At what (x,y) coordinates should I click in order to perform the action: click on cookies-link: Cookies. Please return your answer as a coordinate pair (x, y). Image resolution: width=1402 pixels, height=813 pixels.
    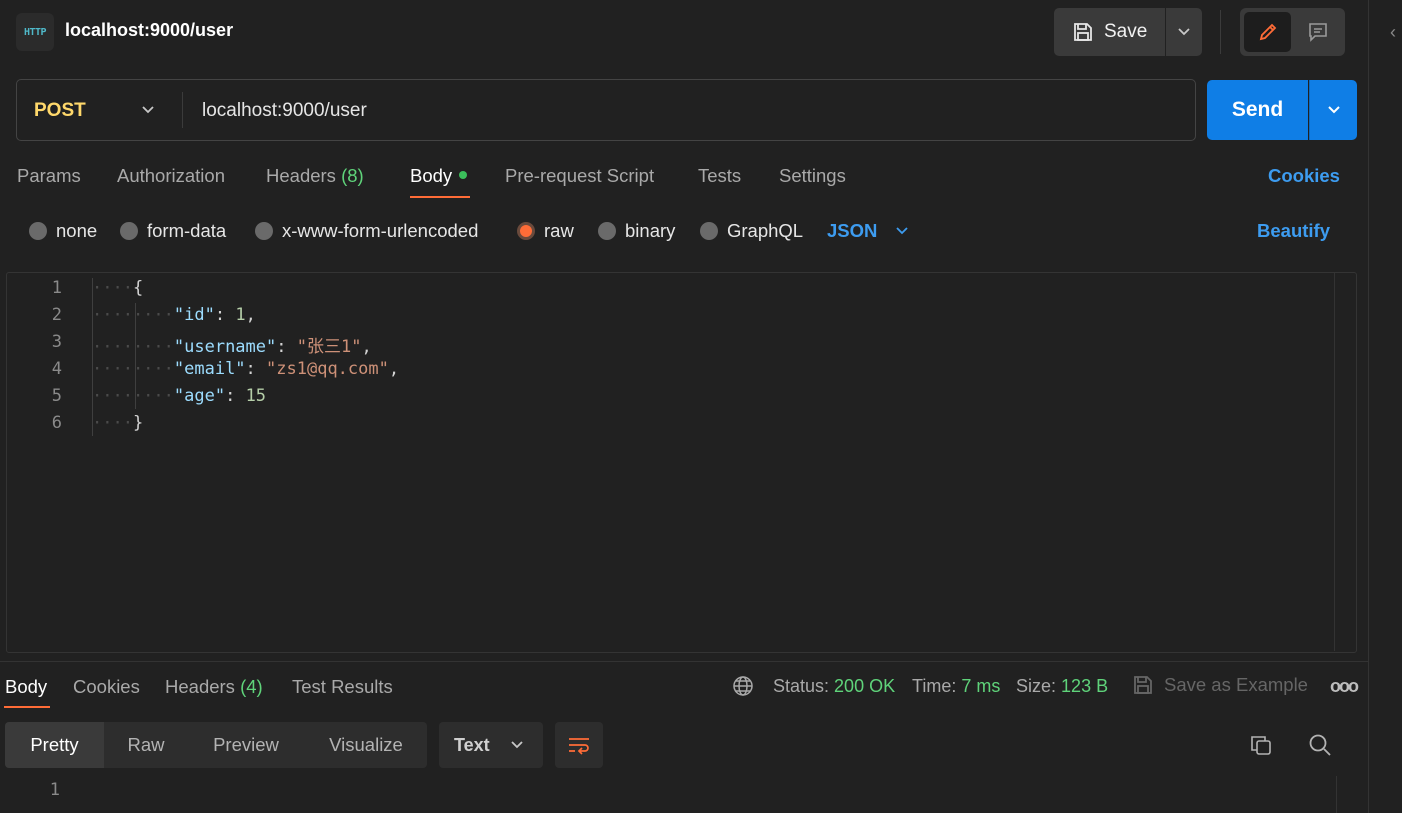
    Looking at the image, I should click on (1304, 176).